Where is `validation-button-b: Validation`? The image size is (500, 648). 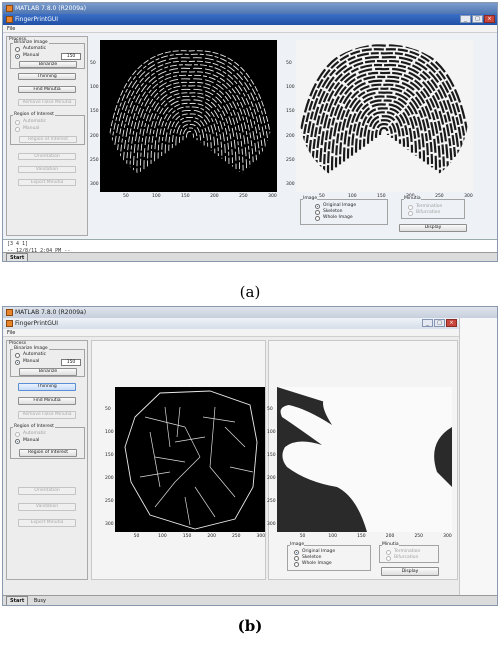
validation-button-b: Validation is located at coordinates (47, 507).